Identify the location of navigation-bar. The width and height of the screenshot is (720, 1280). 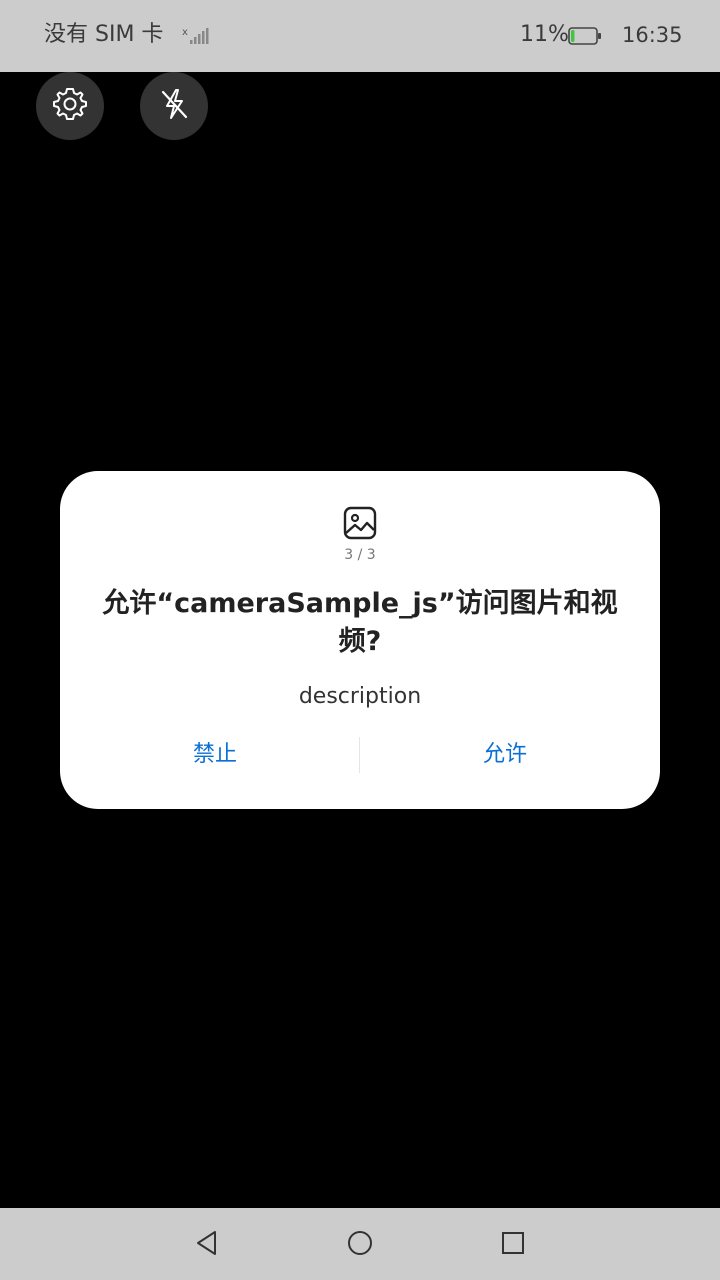
(360, 1244).